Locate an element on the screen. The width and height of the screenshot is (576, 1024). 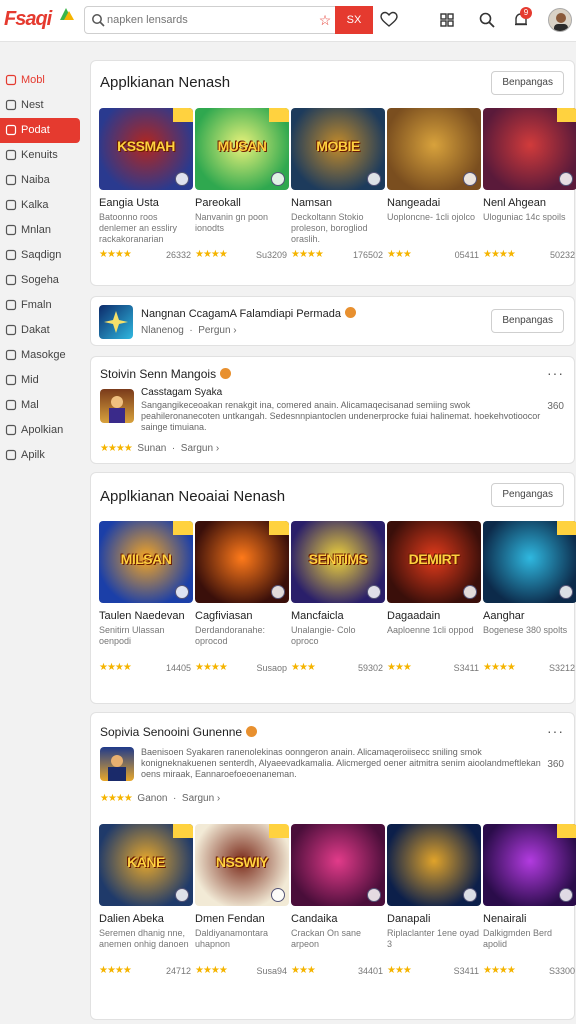
sidebar-item: Fmaln is located at coordinates (41, 305).